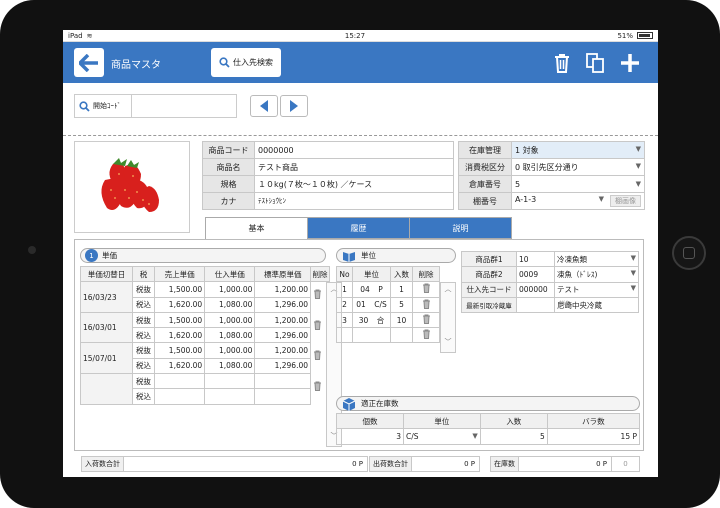  What do you see at coordinates (264, 106) in the screenshot?
I see `prev-button` at bounding box center [264, 106].